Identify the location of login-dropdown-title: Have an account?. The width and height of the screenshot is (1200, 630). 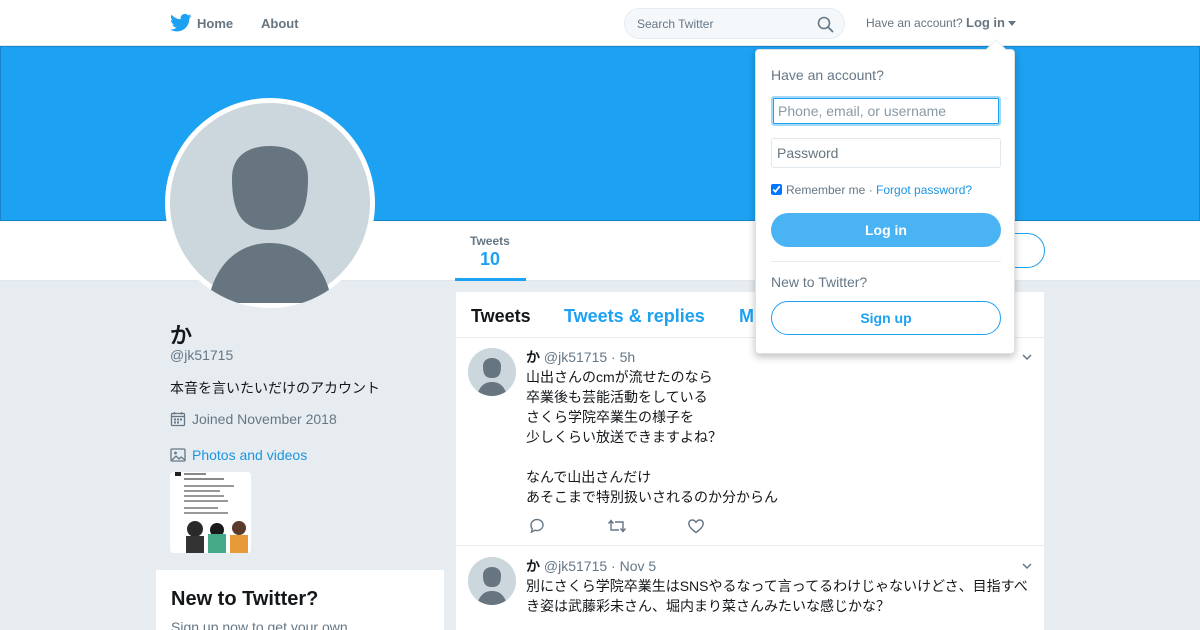
(827, 75).